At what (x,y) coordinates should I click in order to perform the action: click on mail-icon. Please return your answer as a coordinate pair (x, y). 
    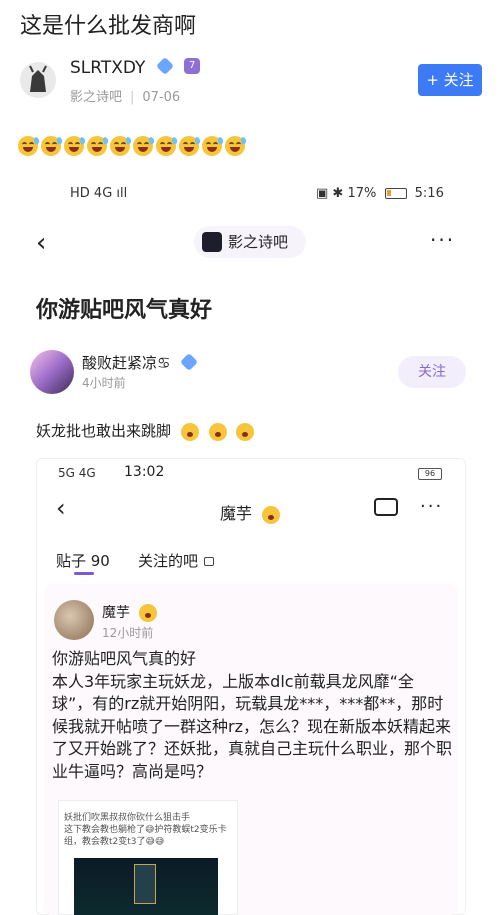
    Looking at the image, I should click on (386, 507).